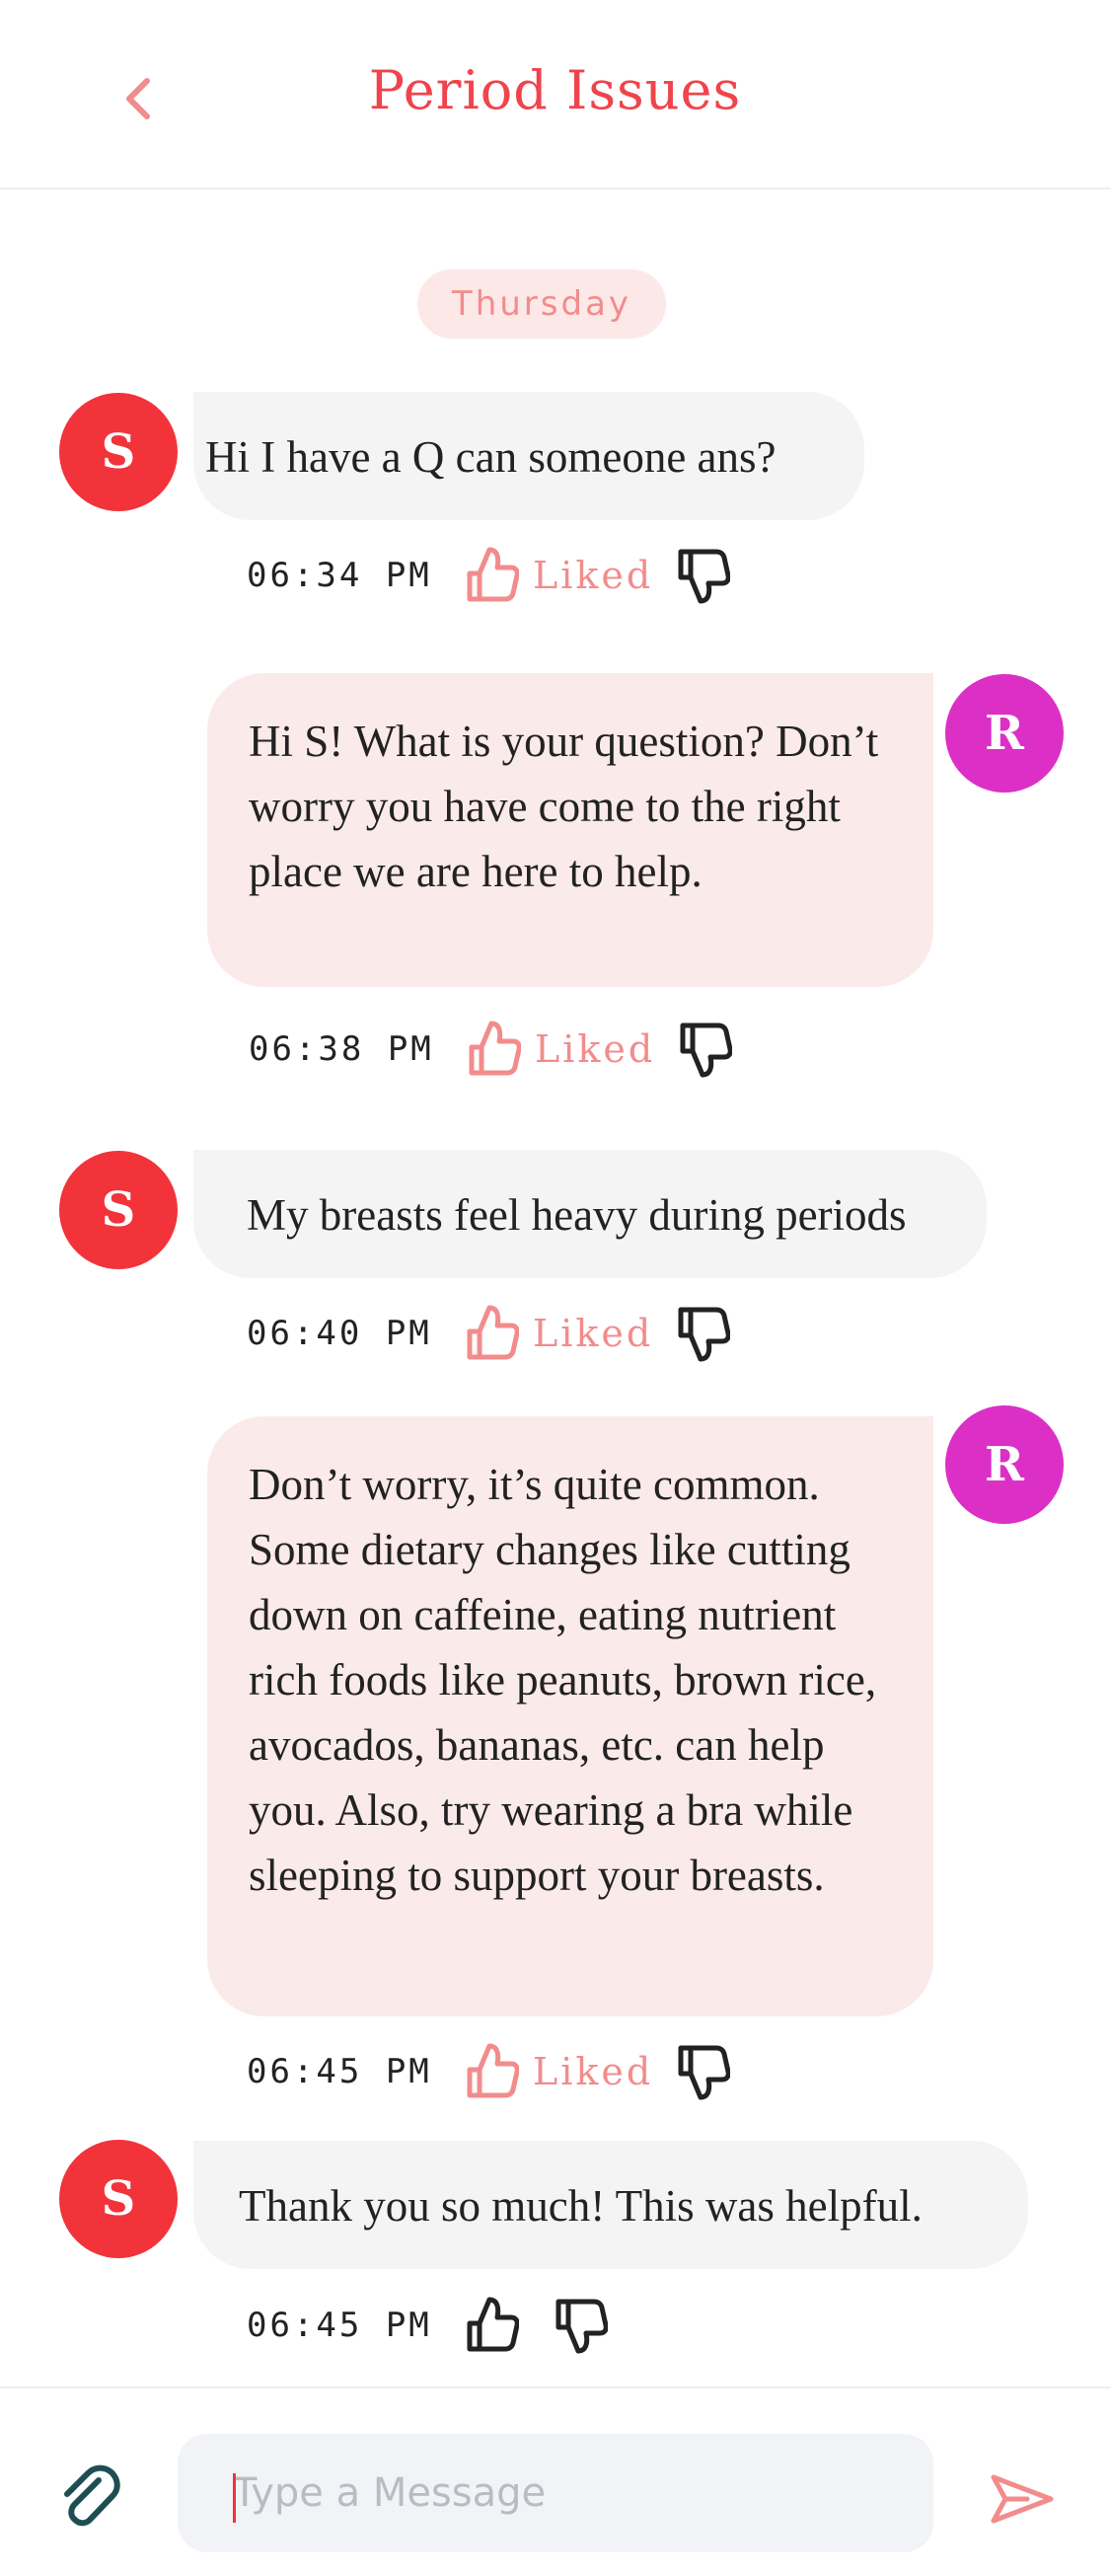 Image resolution: width=1110 pixels, height=2576 pixels. I want to click on like-button, so click(492, 2326).